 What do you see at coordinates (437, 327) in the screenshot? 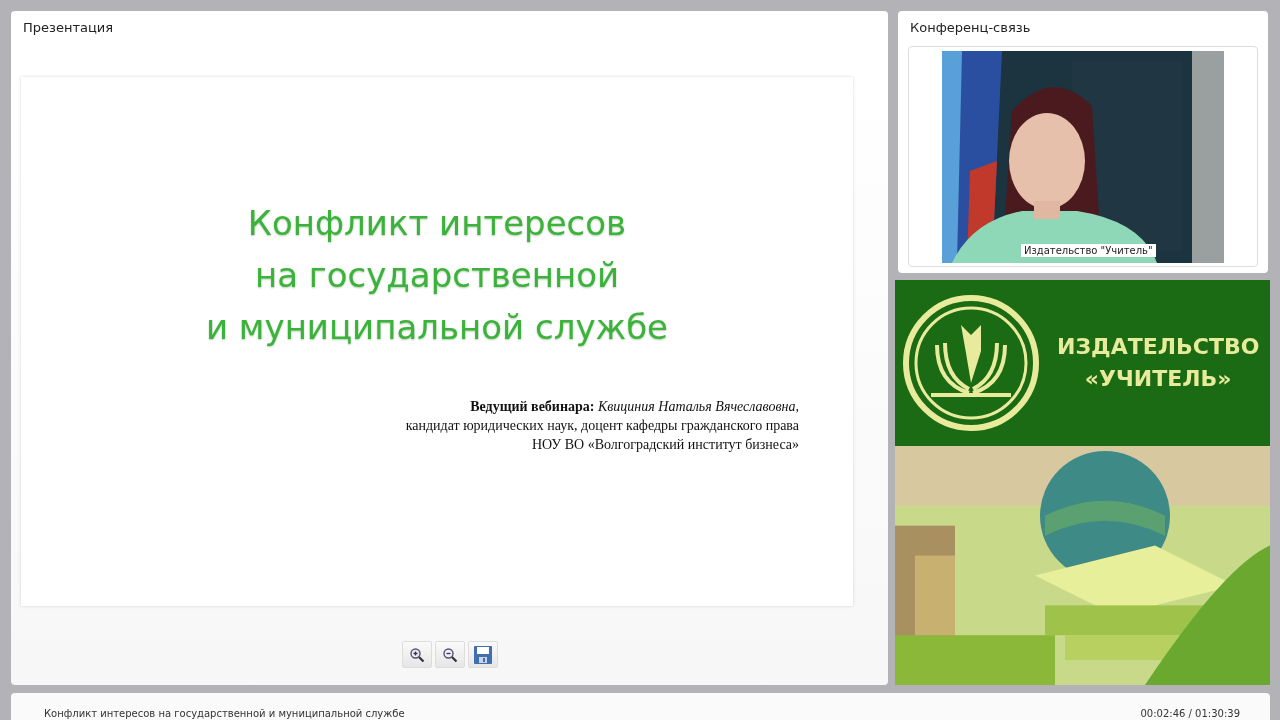
I see `slide-title: и муниципальной службе` at bounding box center [437, 327].